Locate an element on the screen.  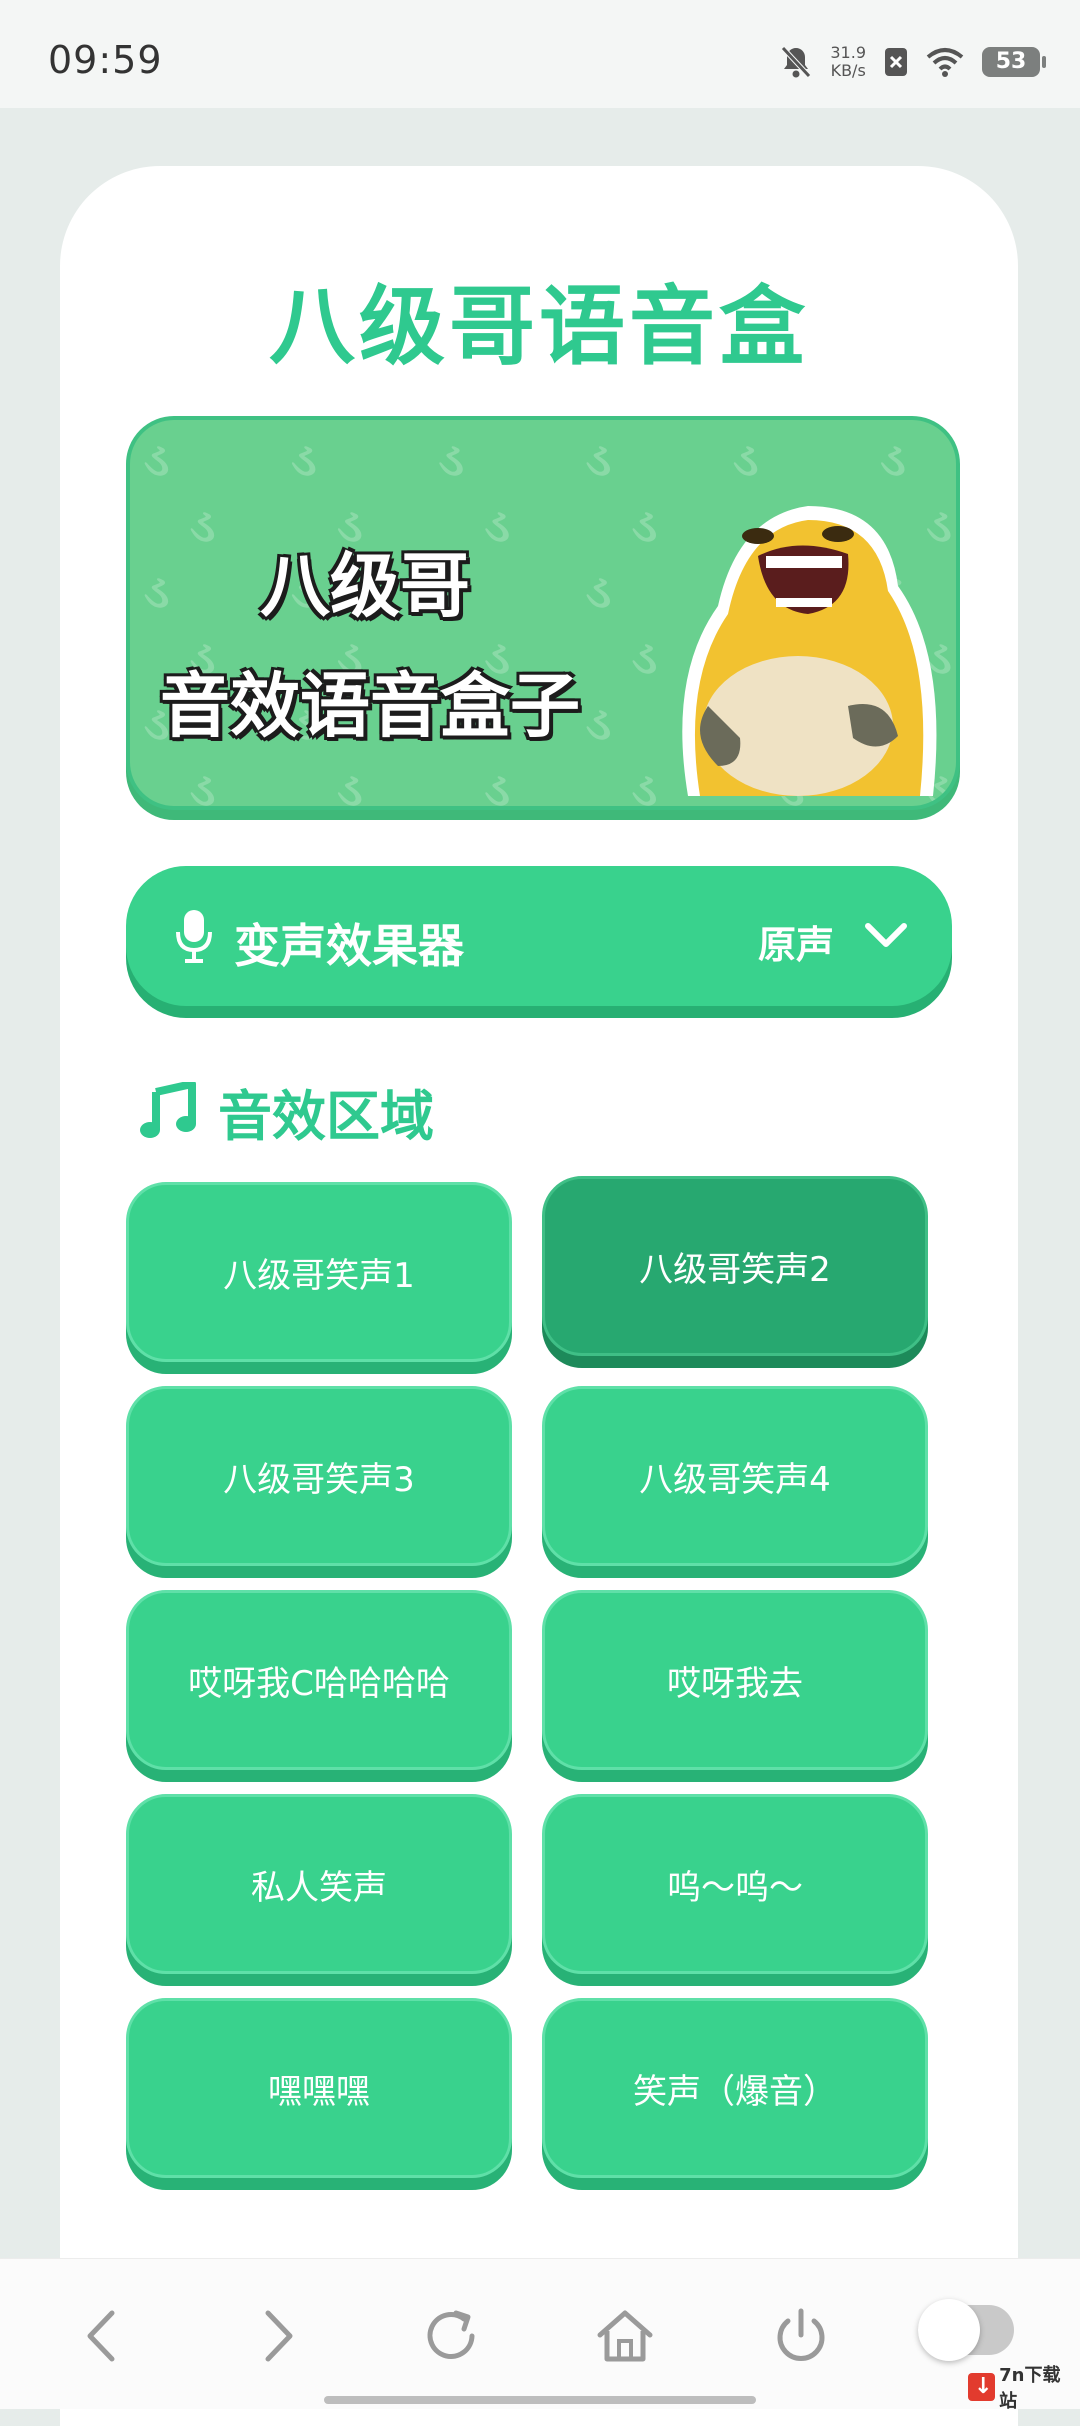
refresh-icon is located at coordinates (451, 2336).